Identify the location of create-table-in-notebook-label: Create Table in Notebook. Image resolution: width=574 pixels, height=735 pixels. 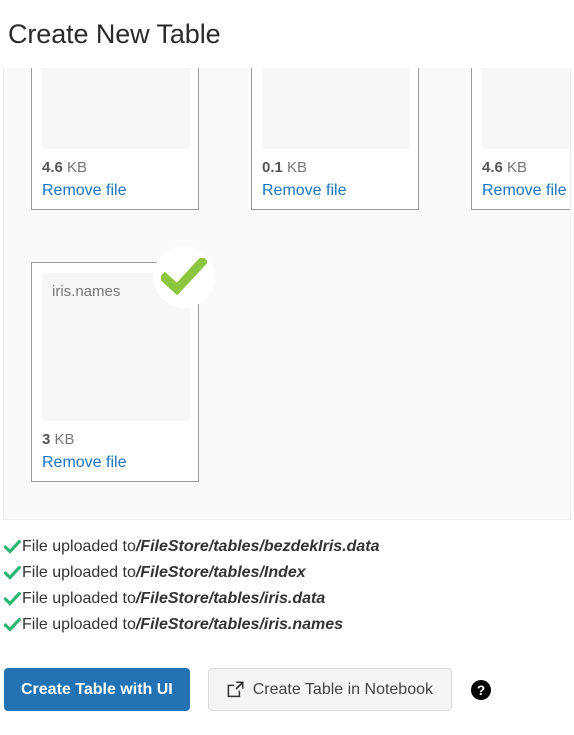
(342, 689).